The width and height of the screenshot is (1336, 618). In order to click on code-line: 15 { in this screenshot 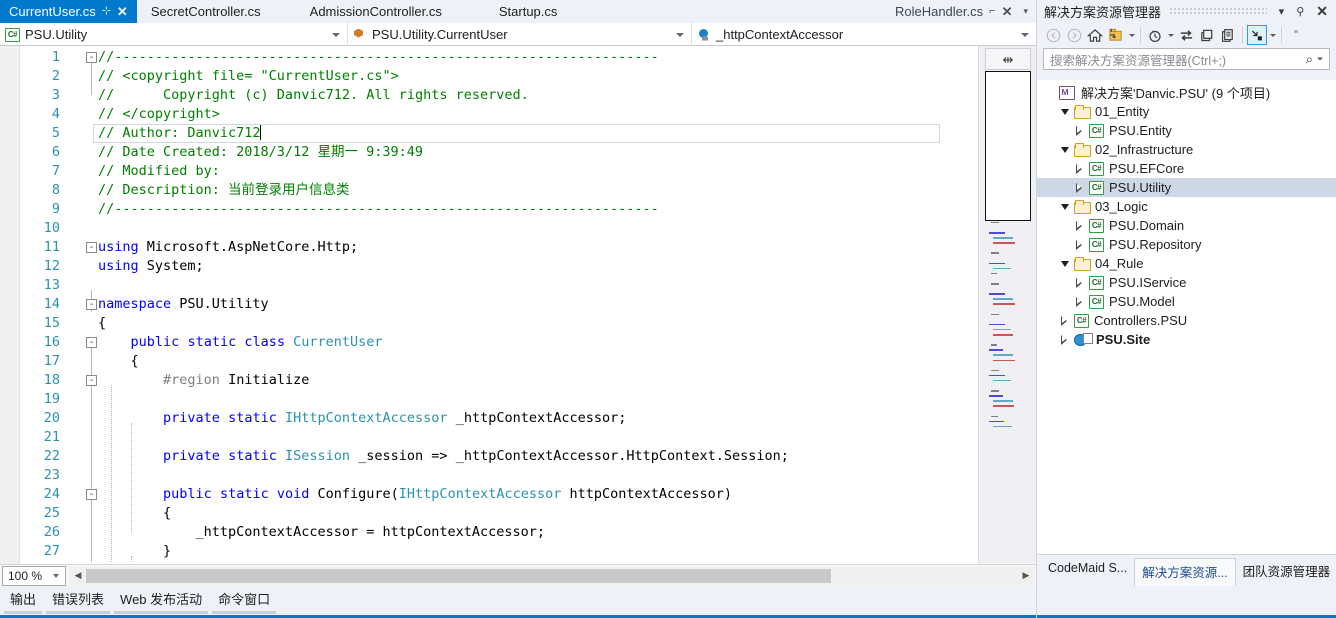, I will do `click(489, 323)`.